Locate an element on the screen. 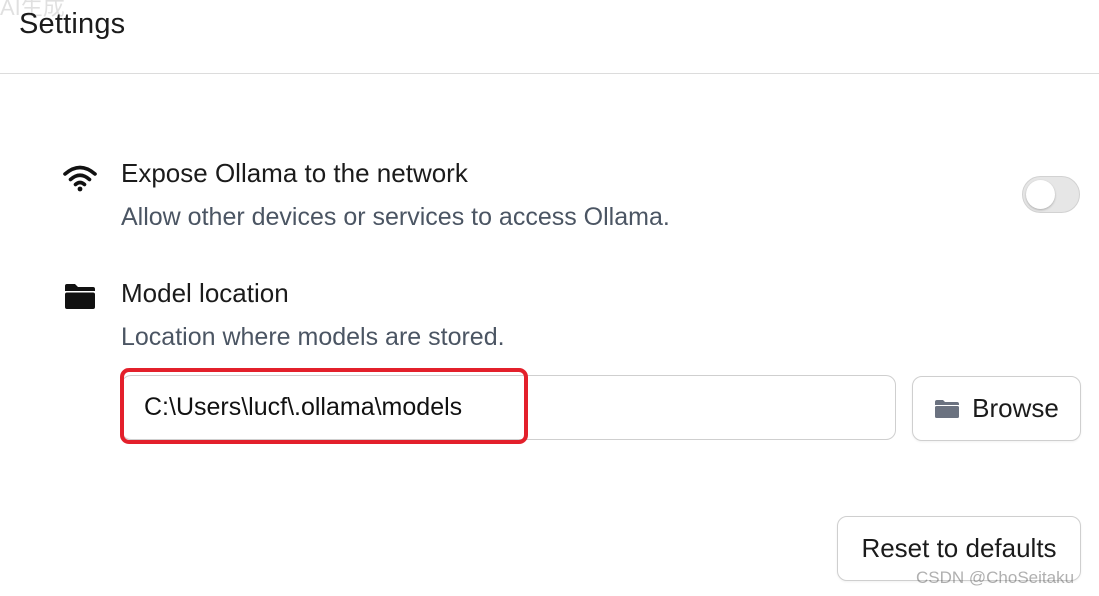  expose-network-toggle is located at coordinates (1051, 194).